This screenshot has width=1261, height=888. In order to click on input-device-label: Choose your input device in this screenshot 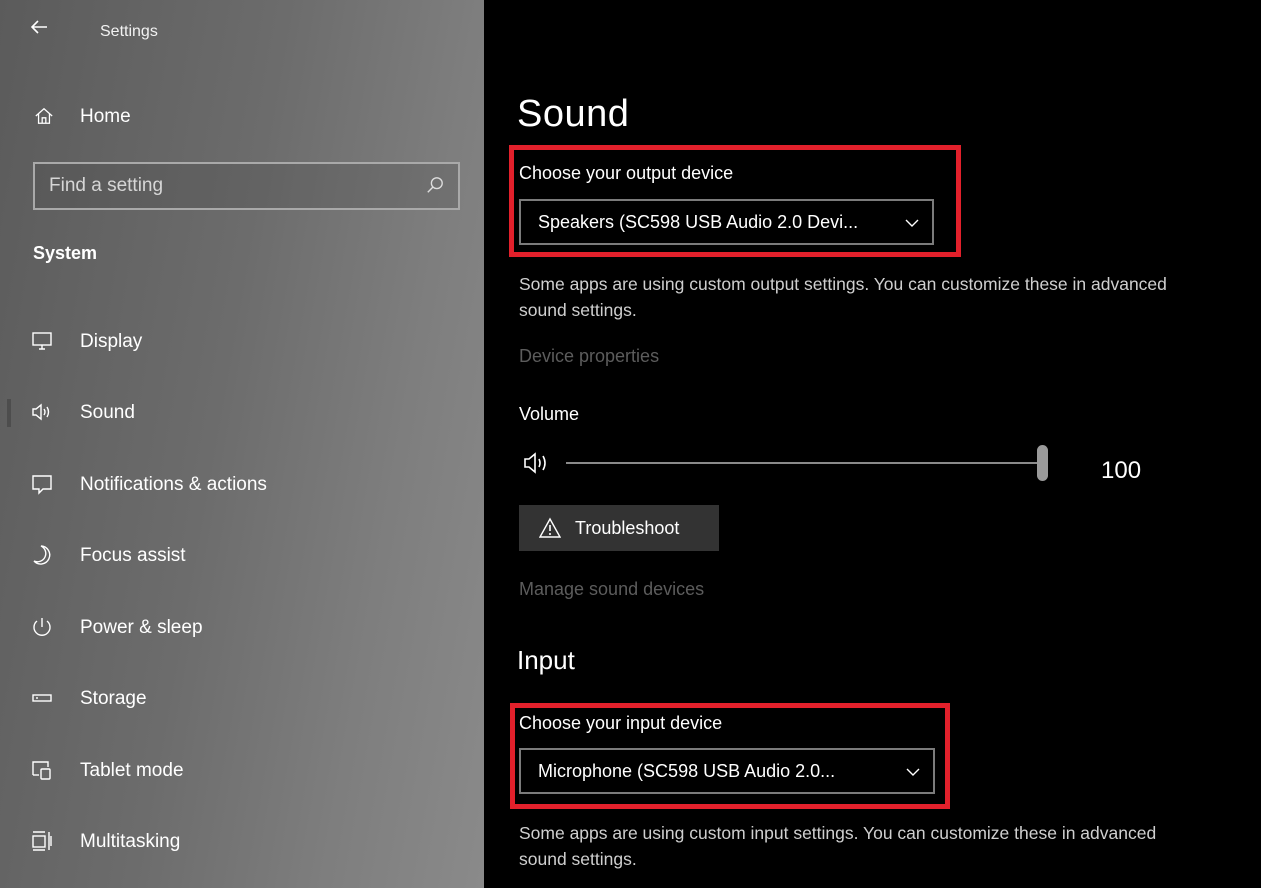, I will do `click(621, 723)`.